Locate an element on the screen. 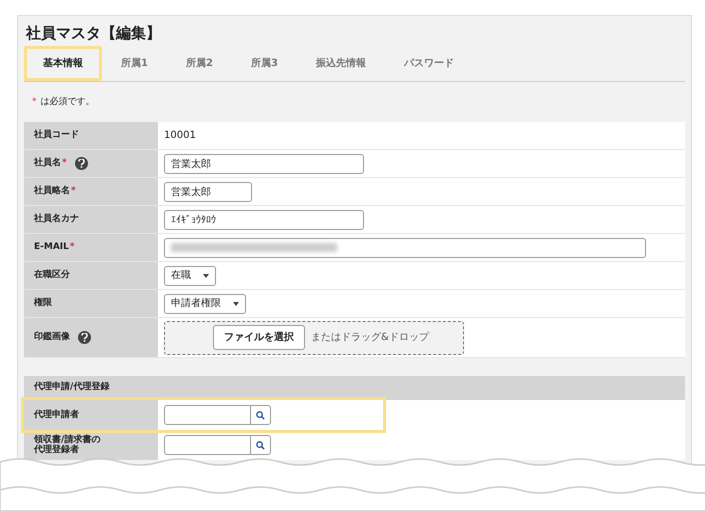 This screenshot has width=705, height=511. field-value: 10001 is located at coordinates (180, 136).